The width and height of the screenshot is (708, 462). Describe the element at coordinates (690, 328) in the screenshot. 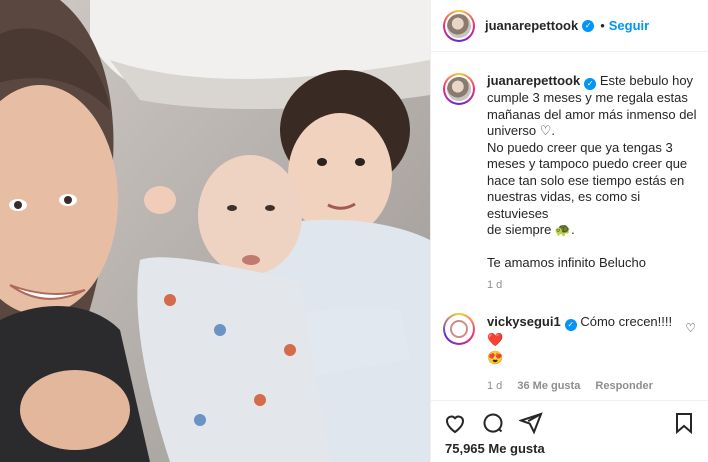

I see `comment-heart-icon: ♡` at that location.